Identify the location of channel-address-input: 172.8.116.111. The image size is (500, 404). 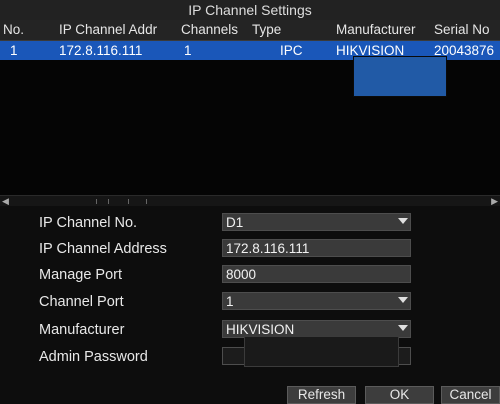
(316, 248).